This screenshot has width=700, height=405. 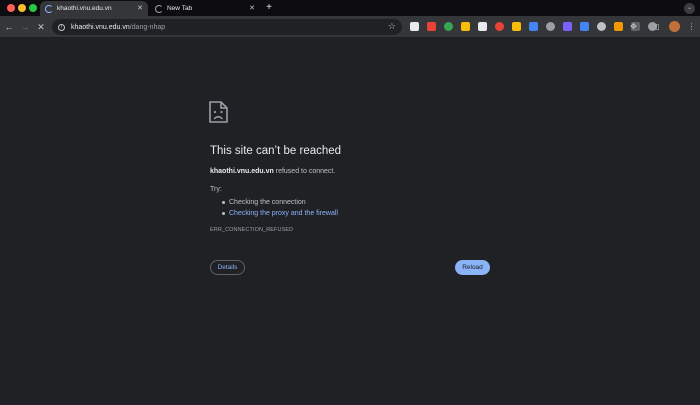 I want to click on reload-button: Reload, so click(x=472, y=267).